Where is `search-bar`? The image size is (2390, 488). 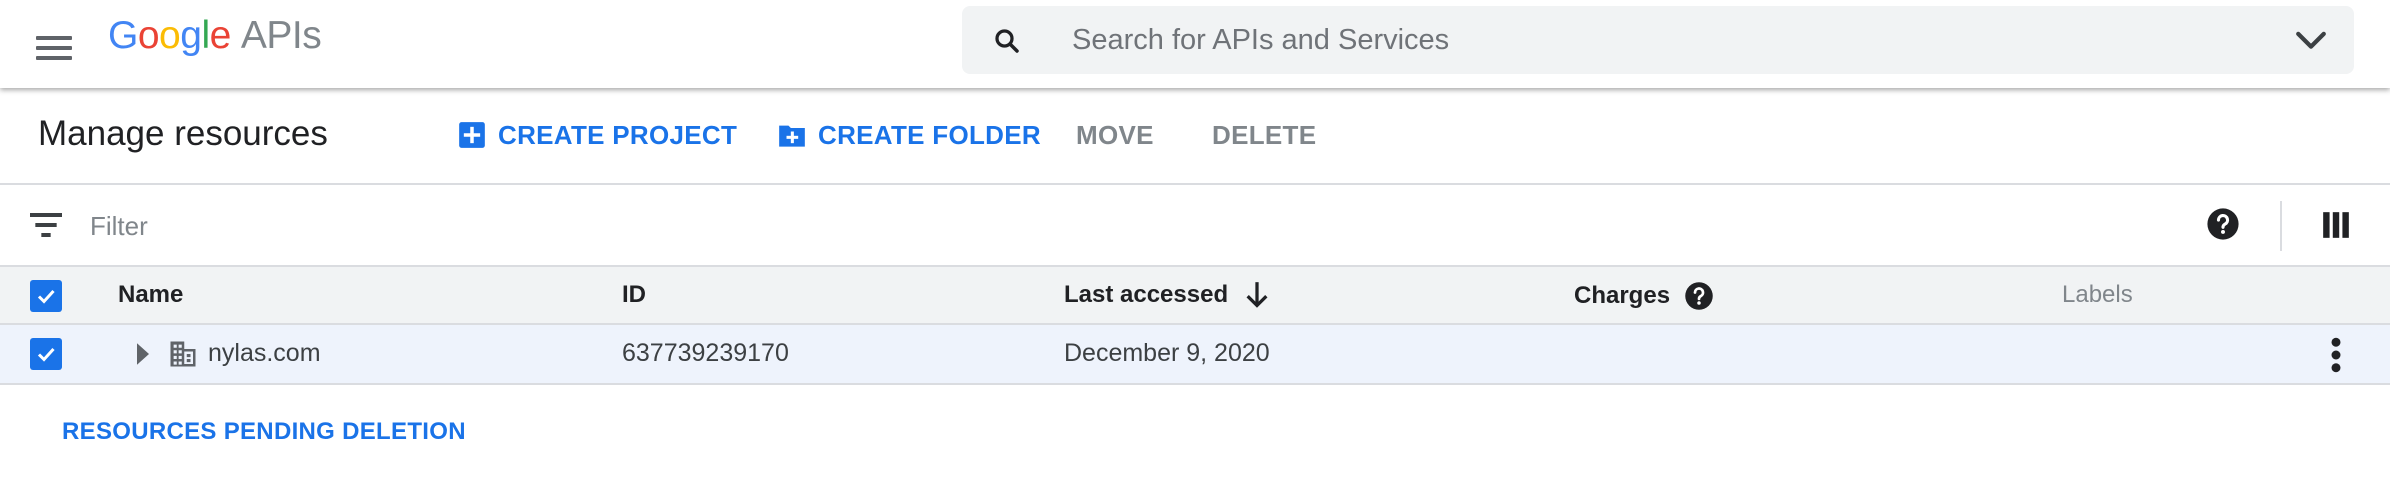
search-bar is located at coordinates (1658, 40).